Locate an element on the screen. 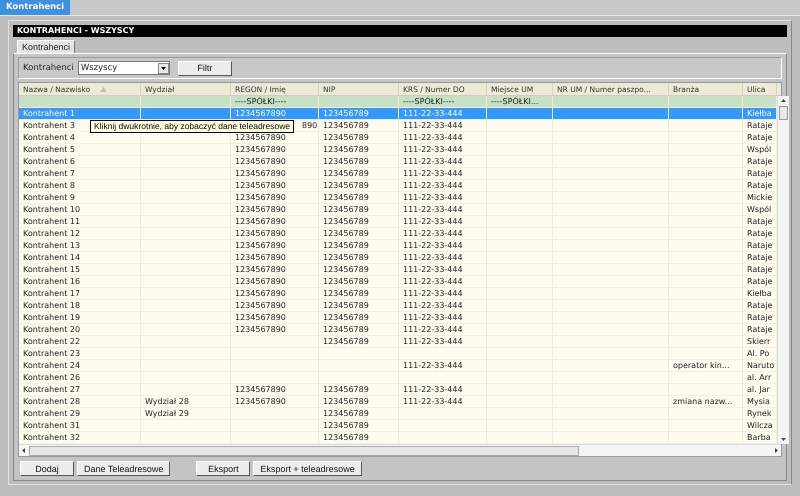  table-row: Kontrahent 14 1234567890 123456789 111-22-33-444 Rataje is located at coordinates (398, 258).